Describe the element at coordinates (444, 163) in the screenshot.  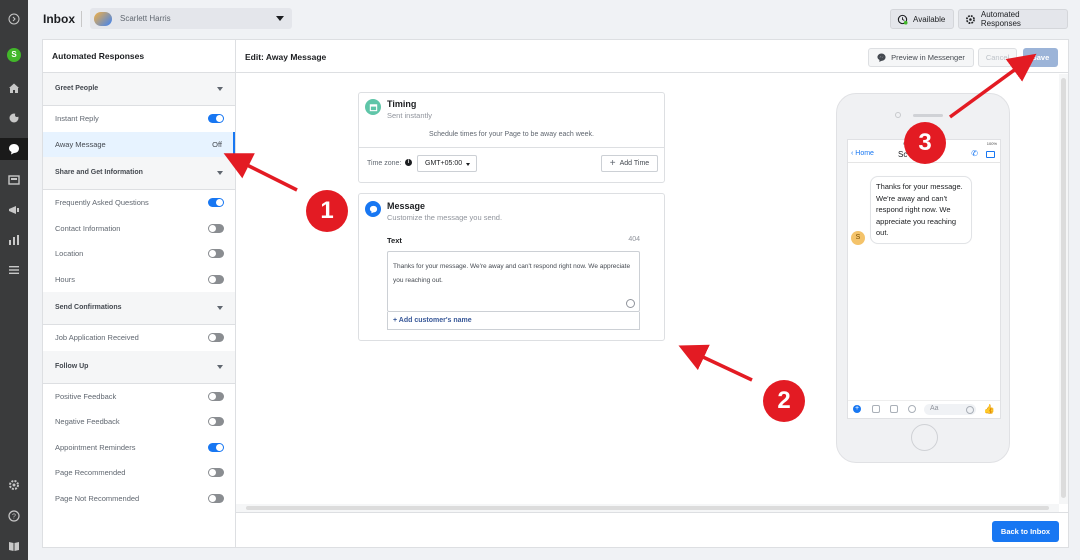
I see `timezone-value: GMT+05:00` at that location.